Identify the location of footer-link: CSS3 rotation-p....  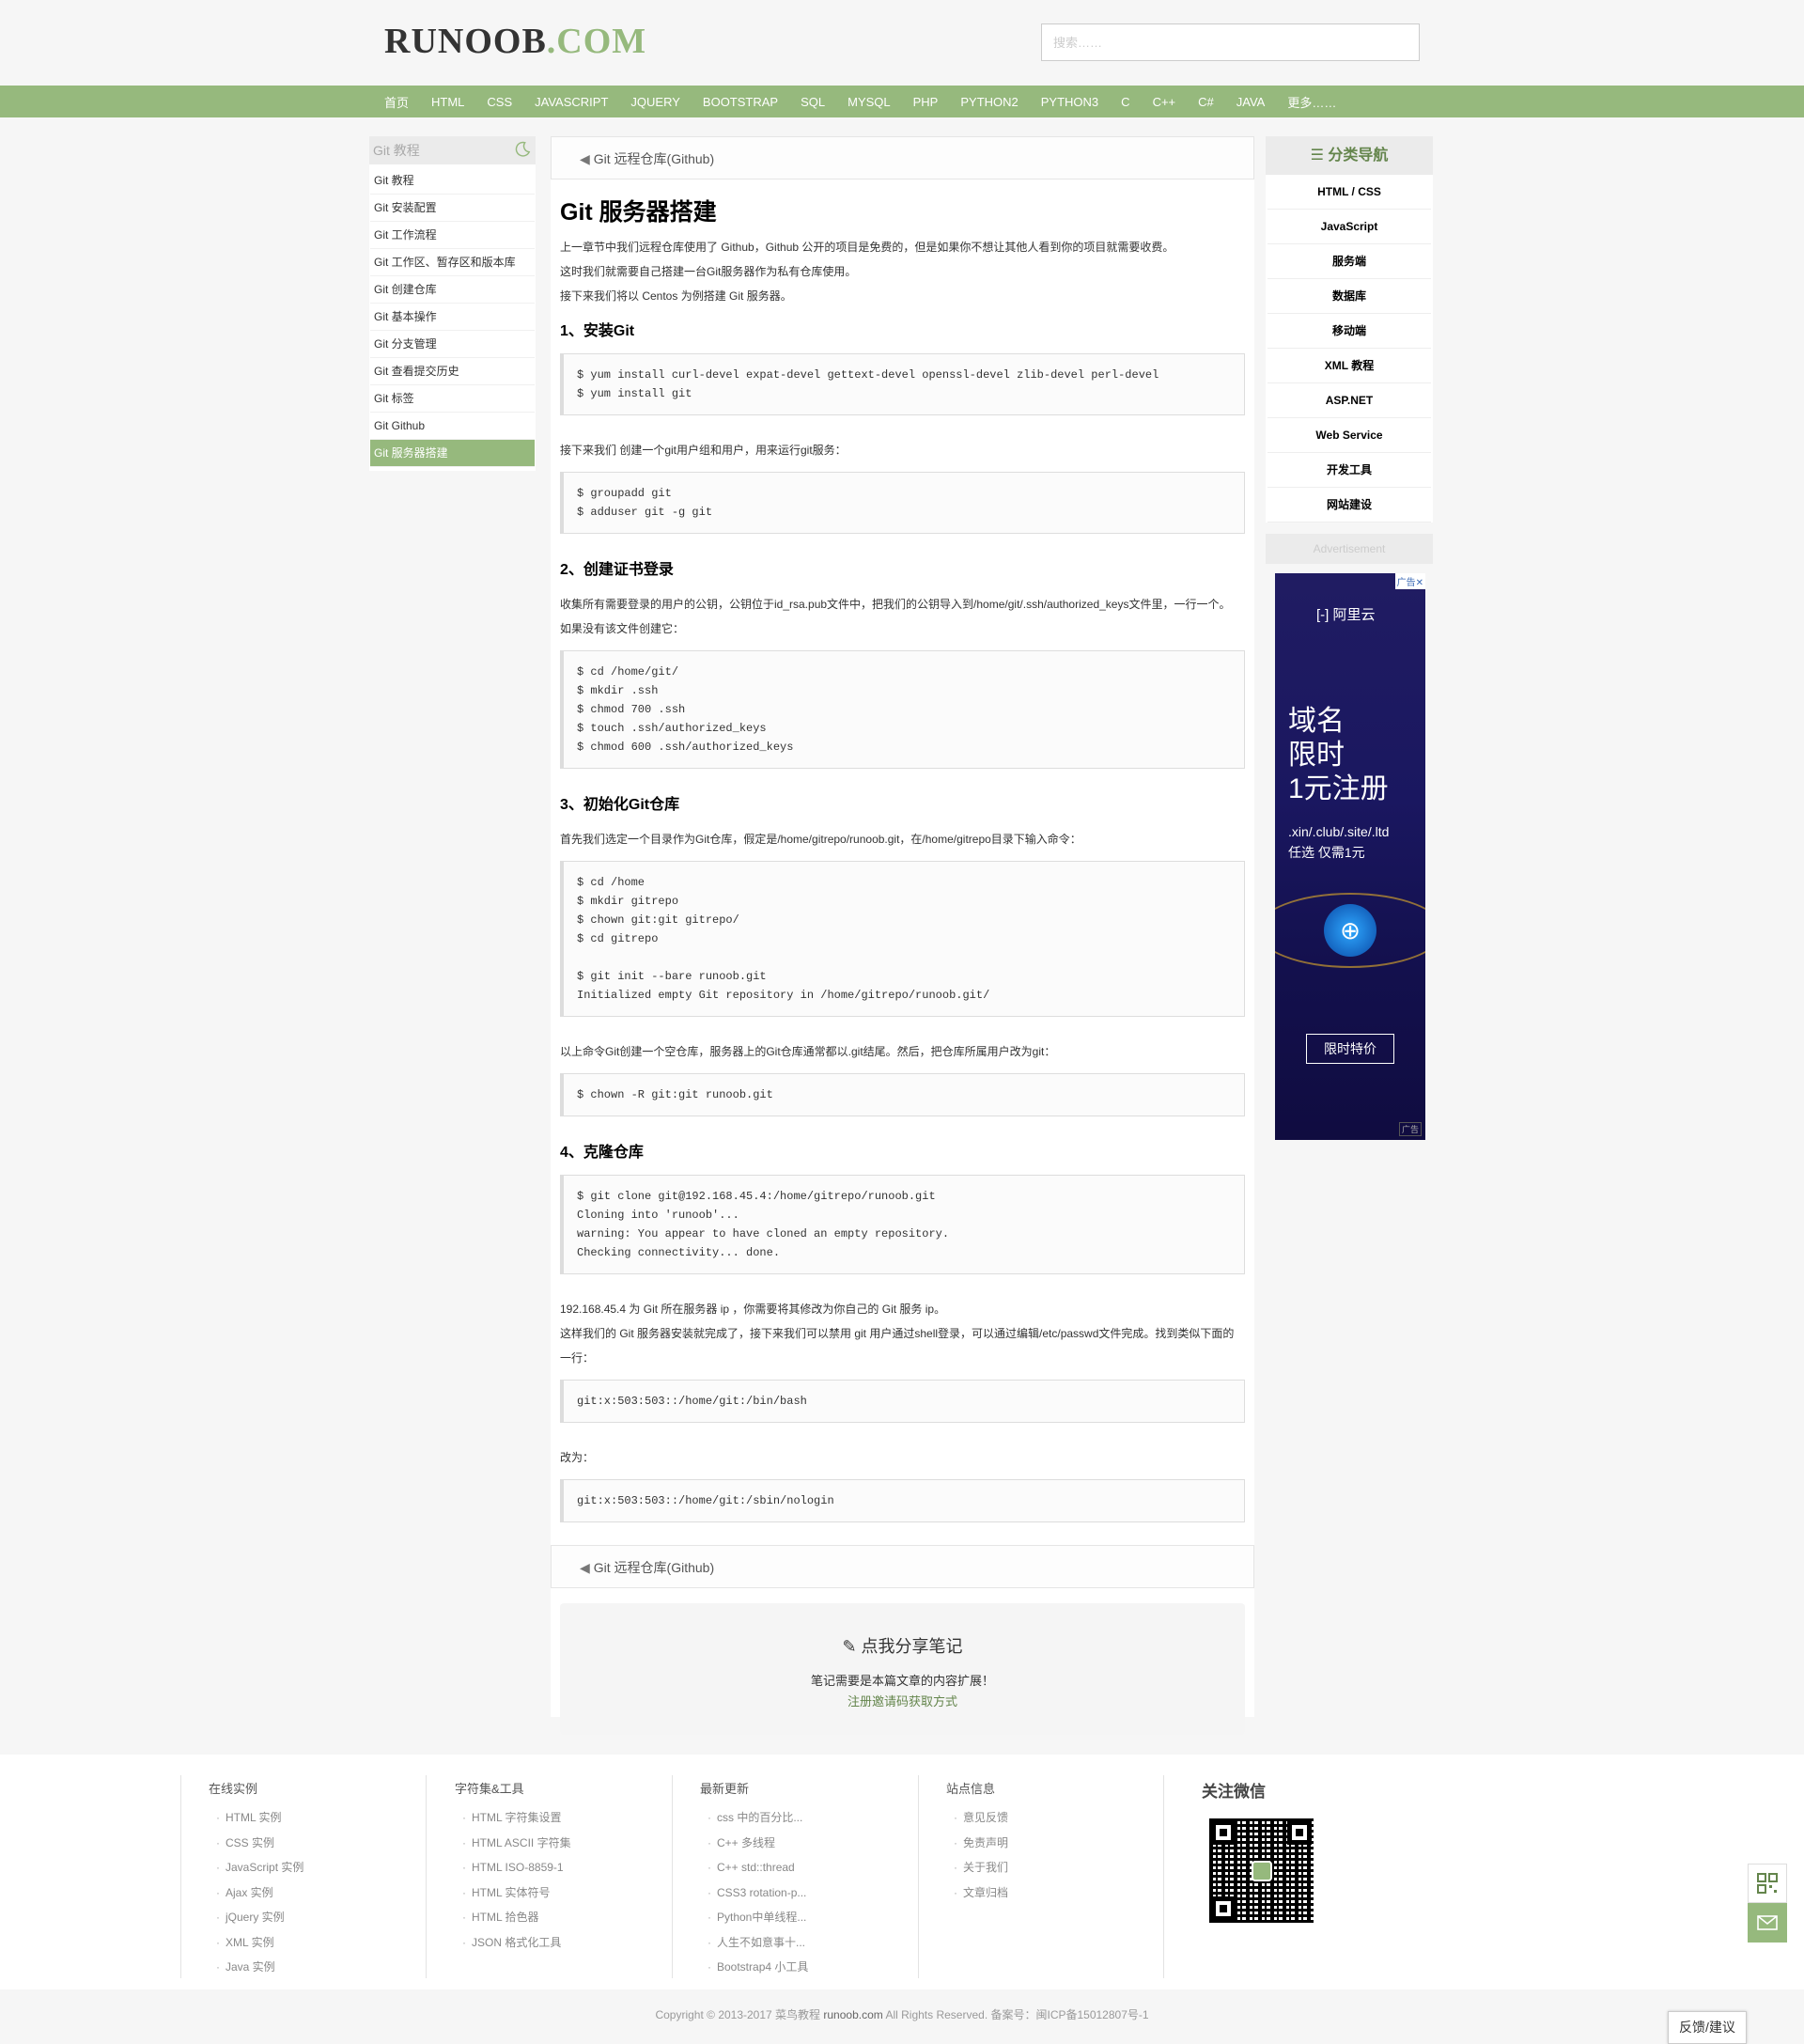
(754, 1893).